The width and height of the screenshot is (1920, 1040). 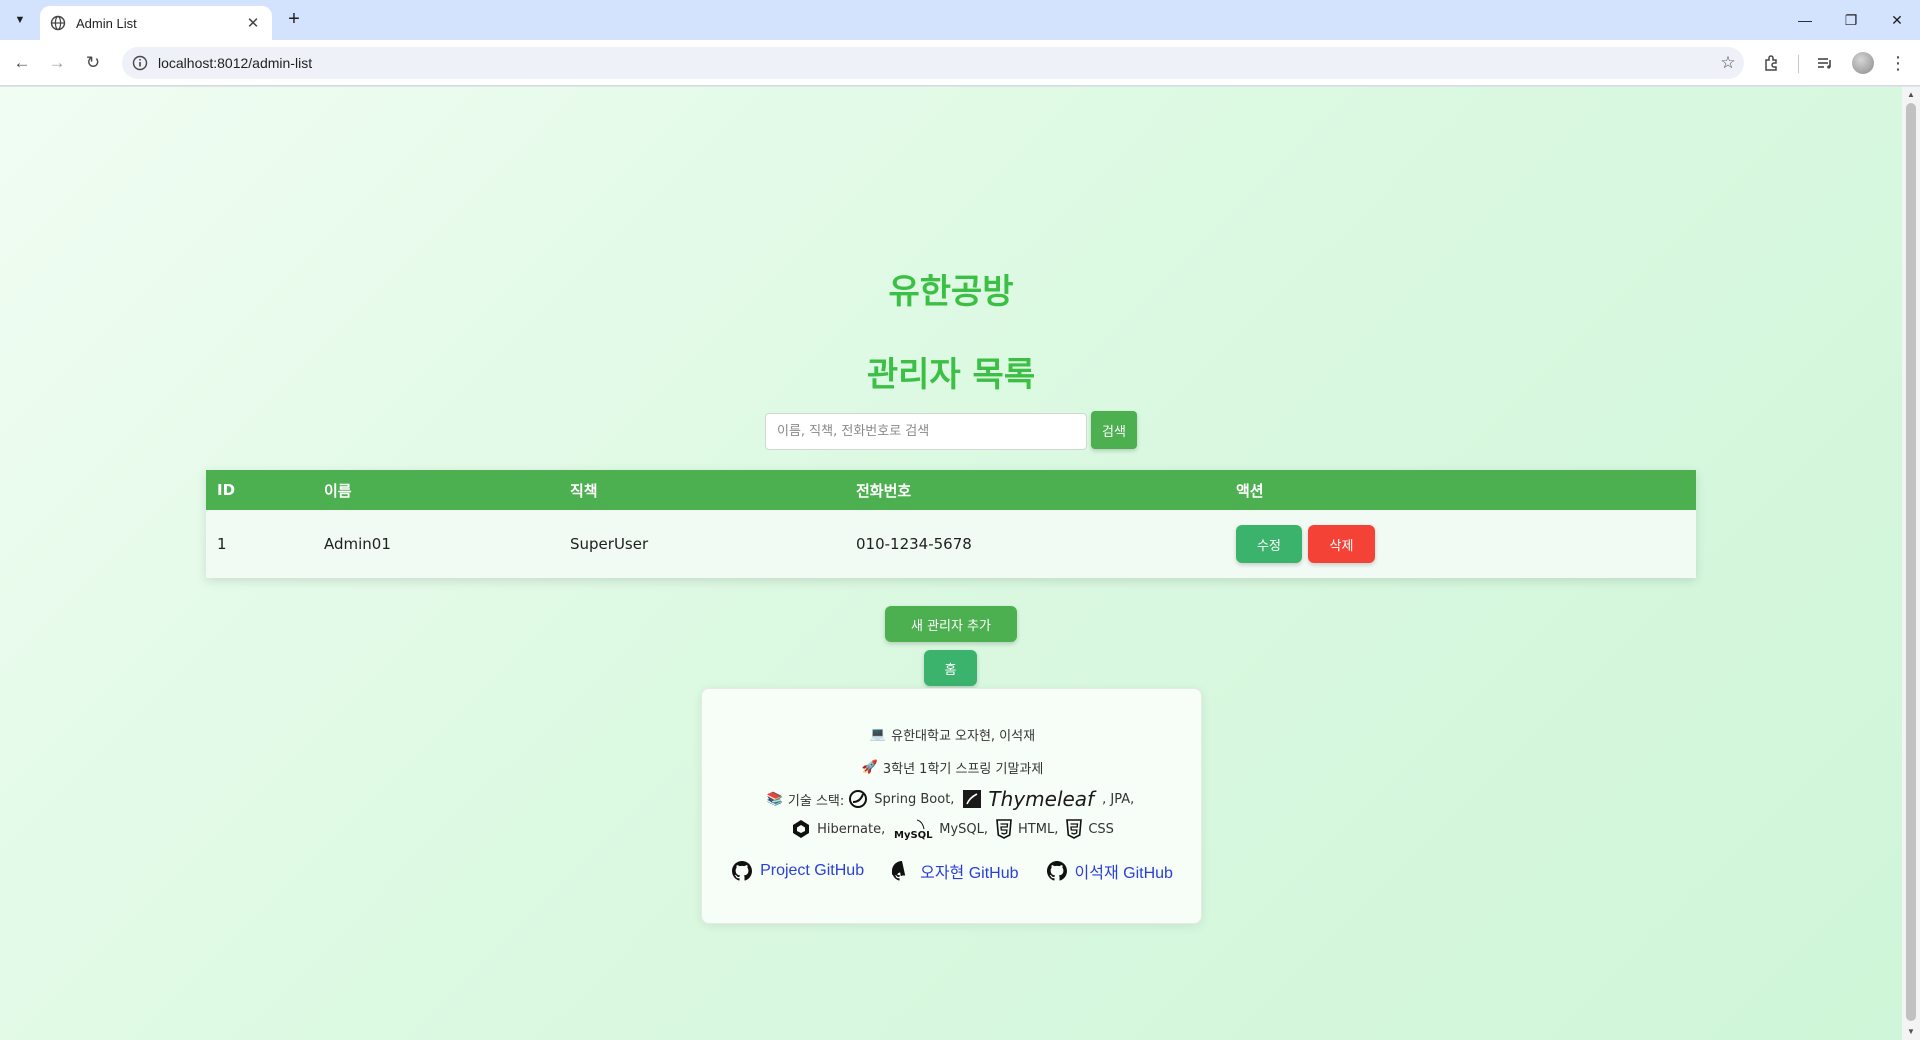 What do you see at coordinates (951, 292) in the screenshot?
I see `brand-title: 유한공방` at bounding box center [951, 292].